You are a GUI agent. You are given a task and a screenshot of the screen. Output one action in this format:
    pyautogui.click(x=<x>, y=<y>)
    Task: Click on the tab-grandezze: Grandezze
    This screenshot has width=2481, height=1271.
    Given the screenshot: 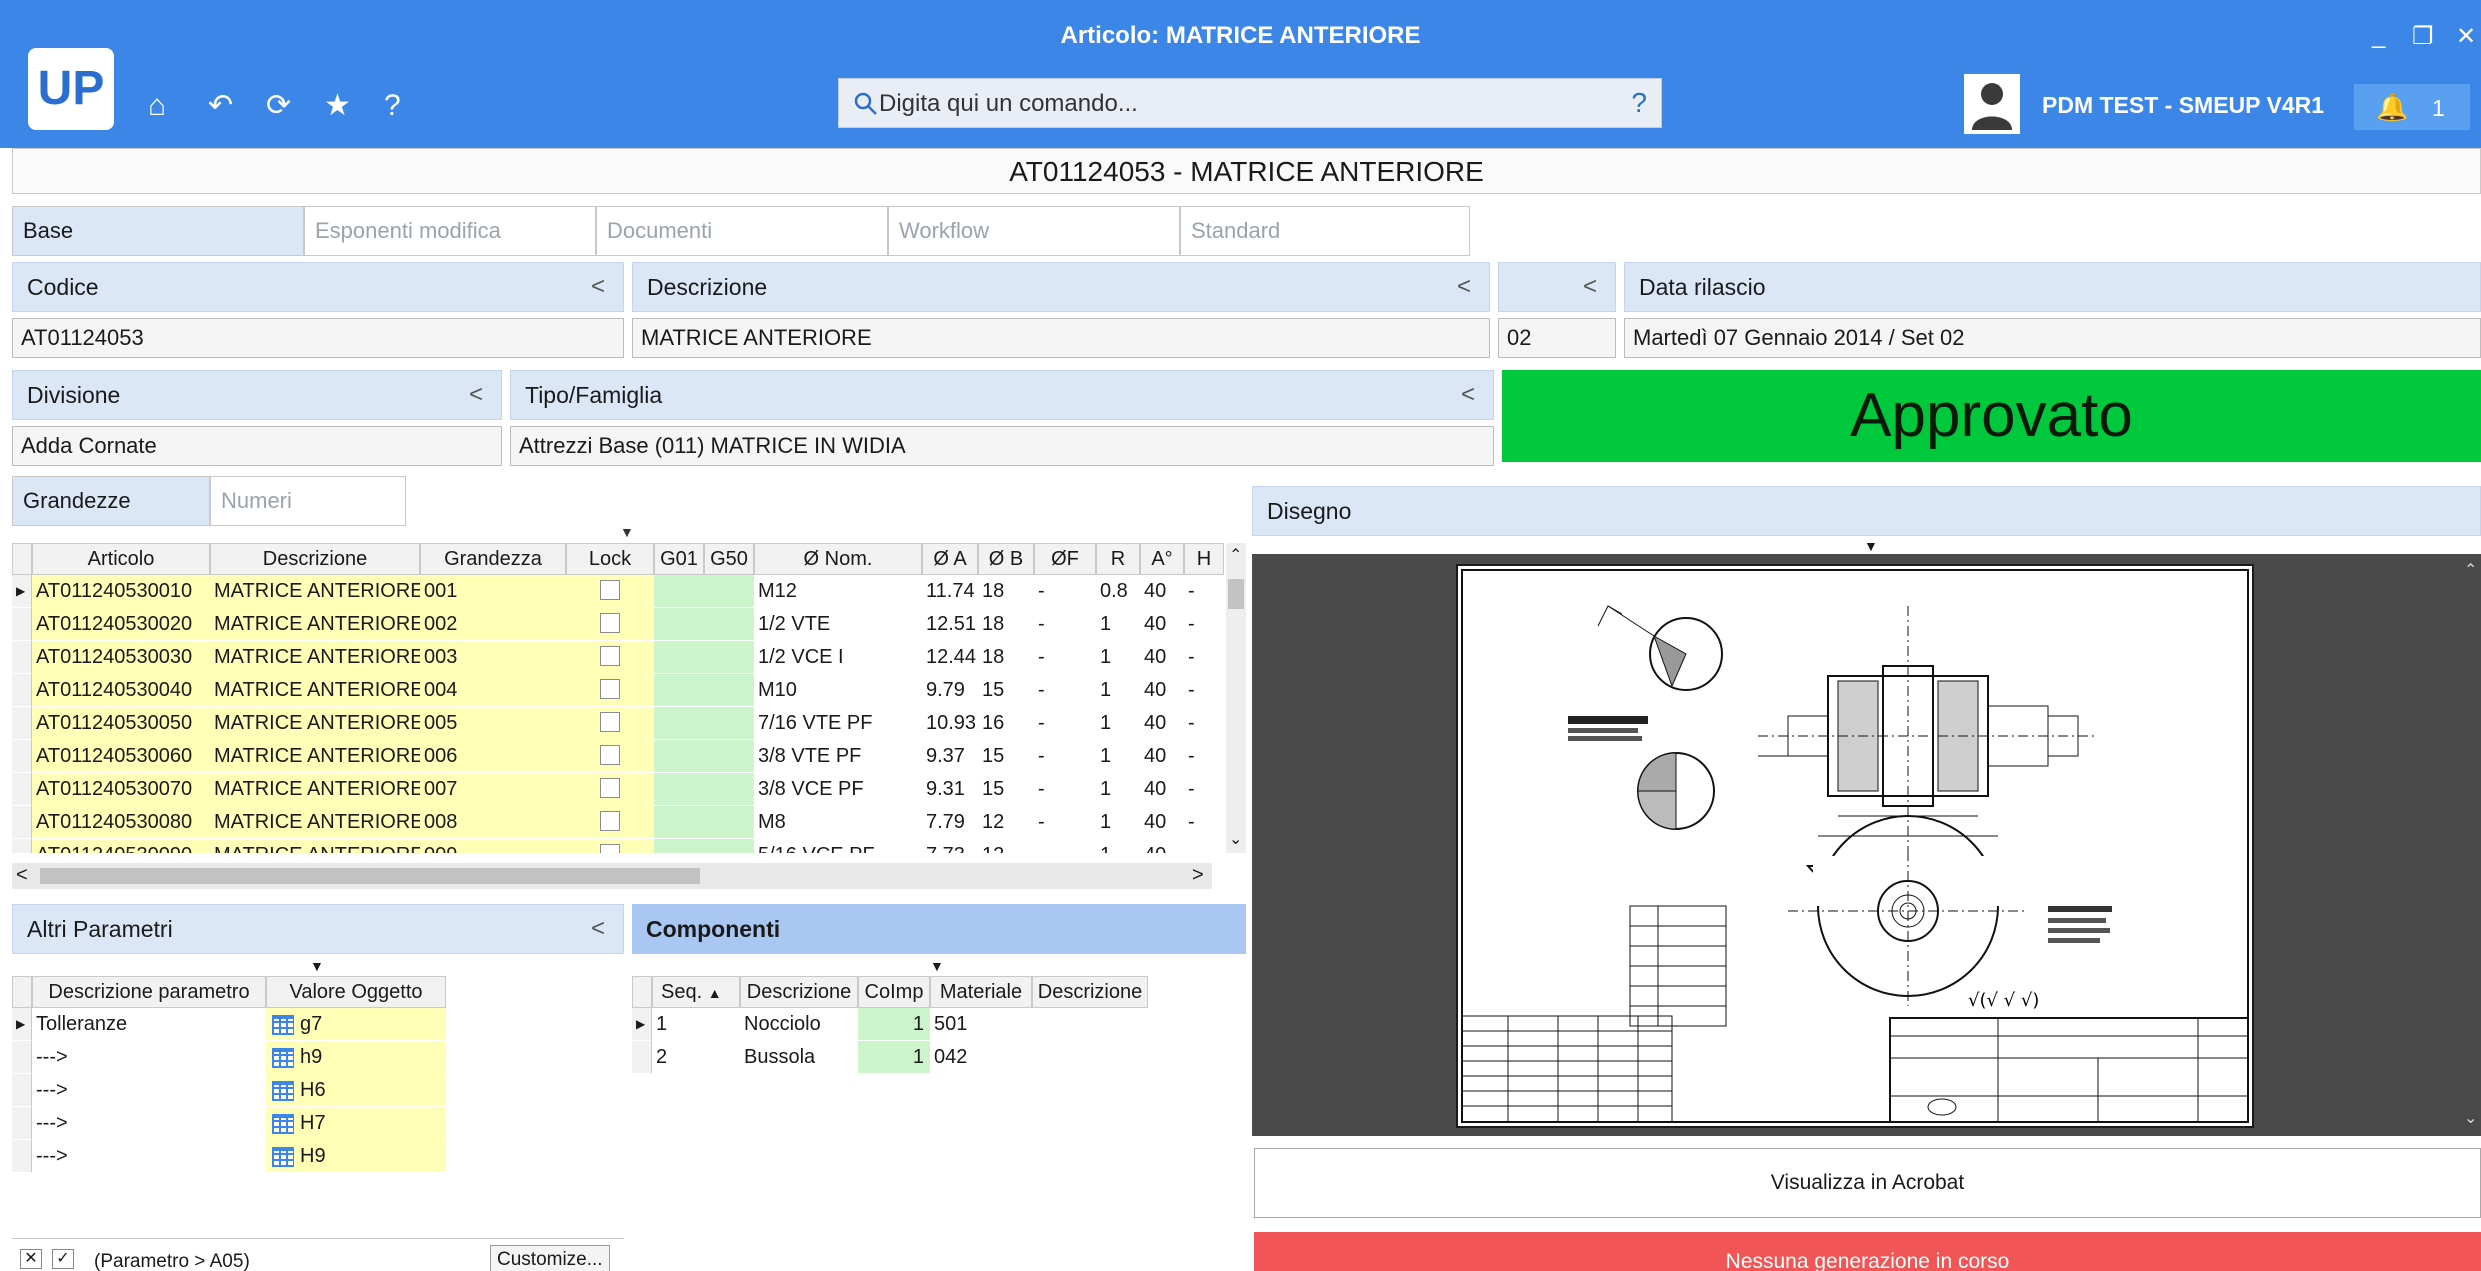 What is the action you would take?
    pyautogui.click(x=111, y=501)
    